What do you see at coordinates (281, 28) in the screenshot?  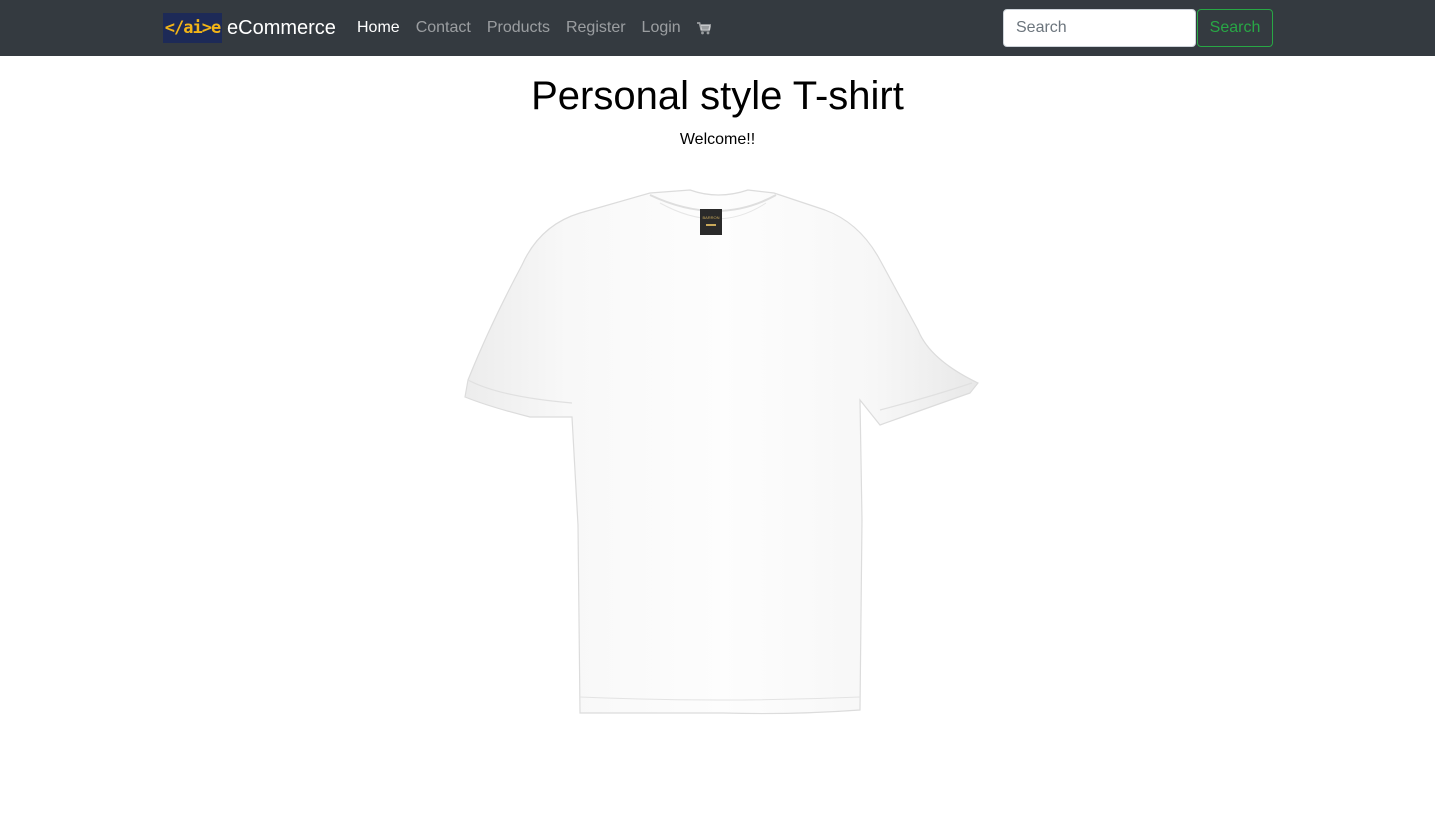 I see `brand-name: eCommerce` at bounding box center [281, 28].